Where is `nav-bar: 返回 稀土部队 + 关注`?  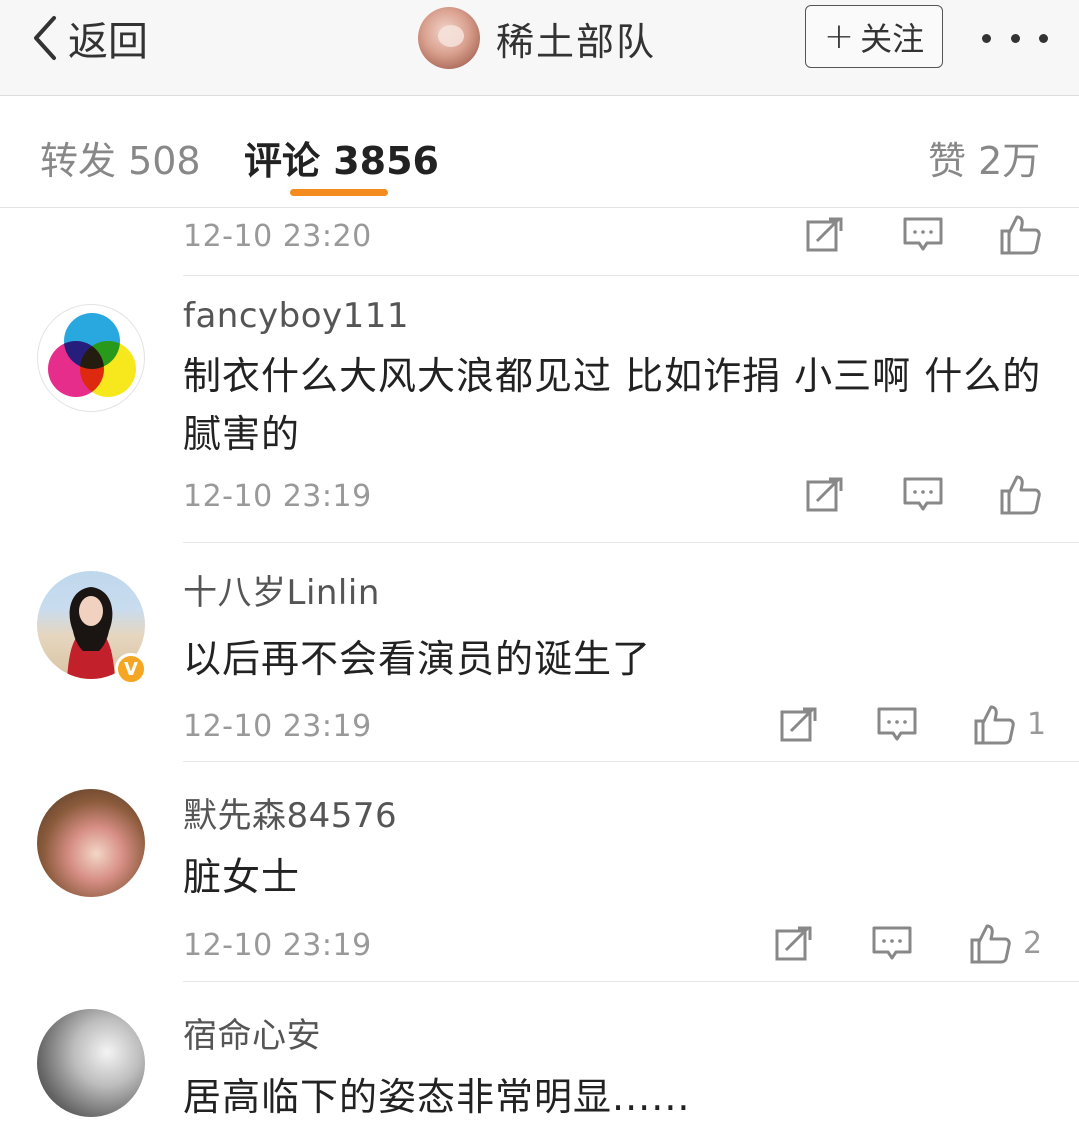
nav-bar: 返回 稀土部队 + 关注 is located at coordinates (539, 48).